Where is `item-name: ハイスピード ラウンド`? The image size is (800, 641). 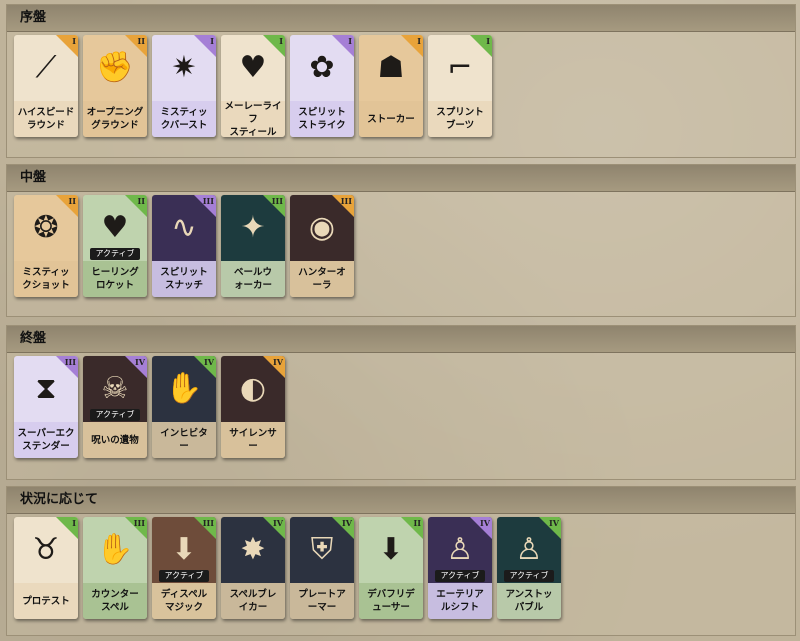
item-name: ハイスピード ラウンド is located at coordinates (46, 119).